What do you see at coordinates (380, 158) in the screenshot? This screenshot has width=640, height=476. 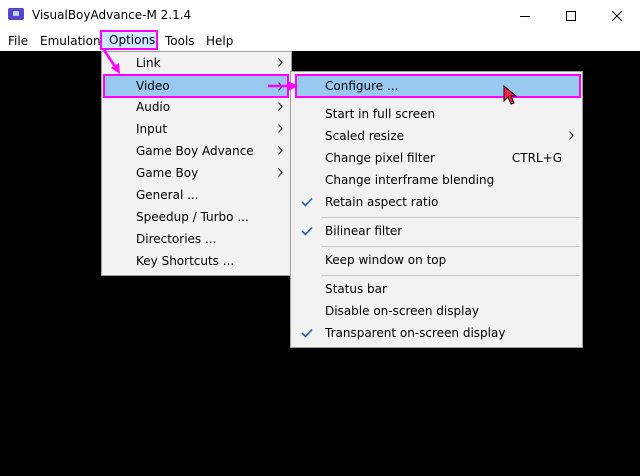 I see `video-item-label: Change pixel filter` at bounding box center [380, 158].